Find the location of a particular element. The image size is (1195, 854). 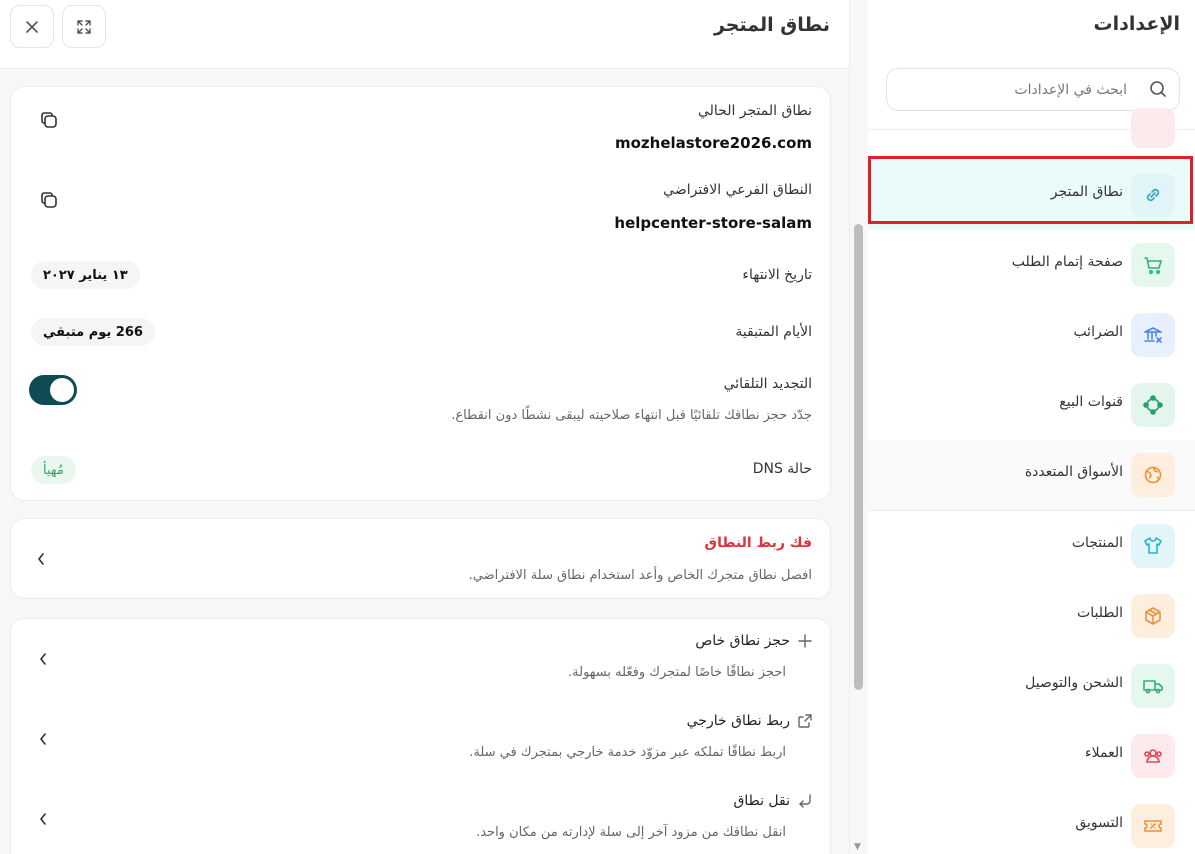

channels-icon is located at coordinates (1153, 405).